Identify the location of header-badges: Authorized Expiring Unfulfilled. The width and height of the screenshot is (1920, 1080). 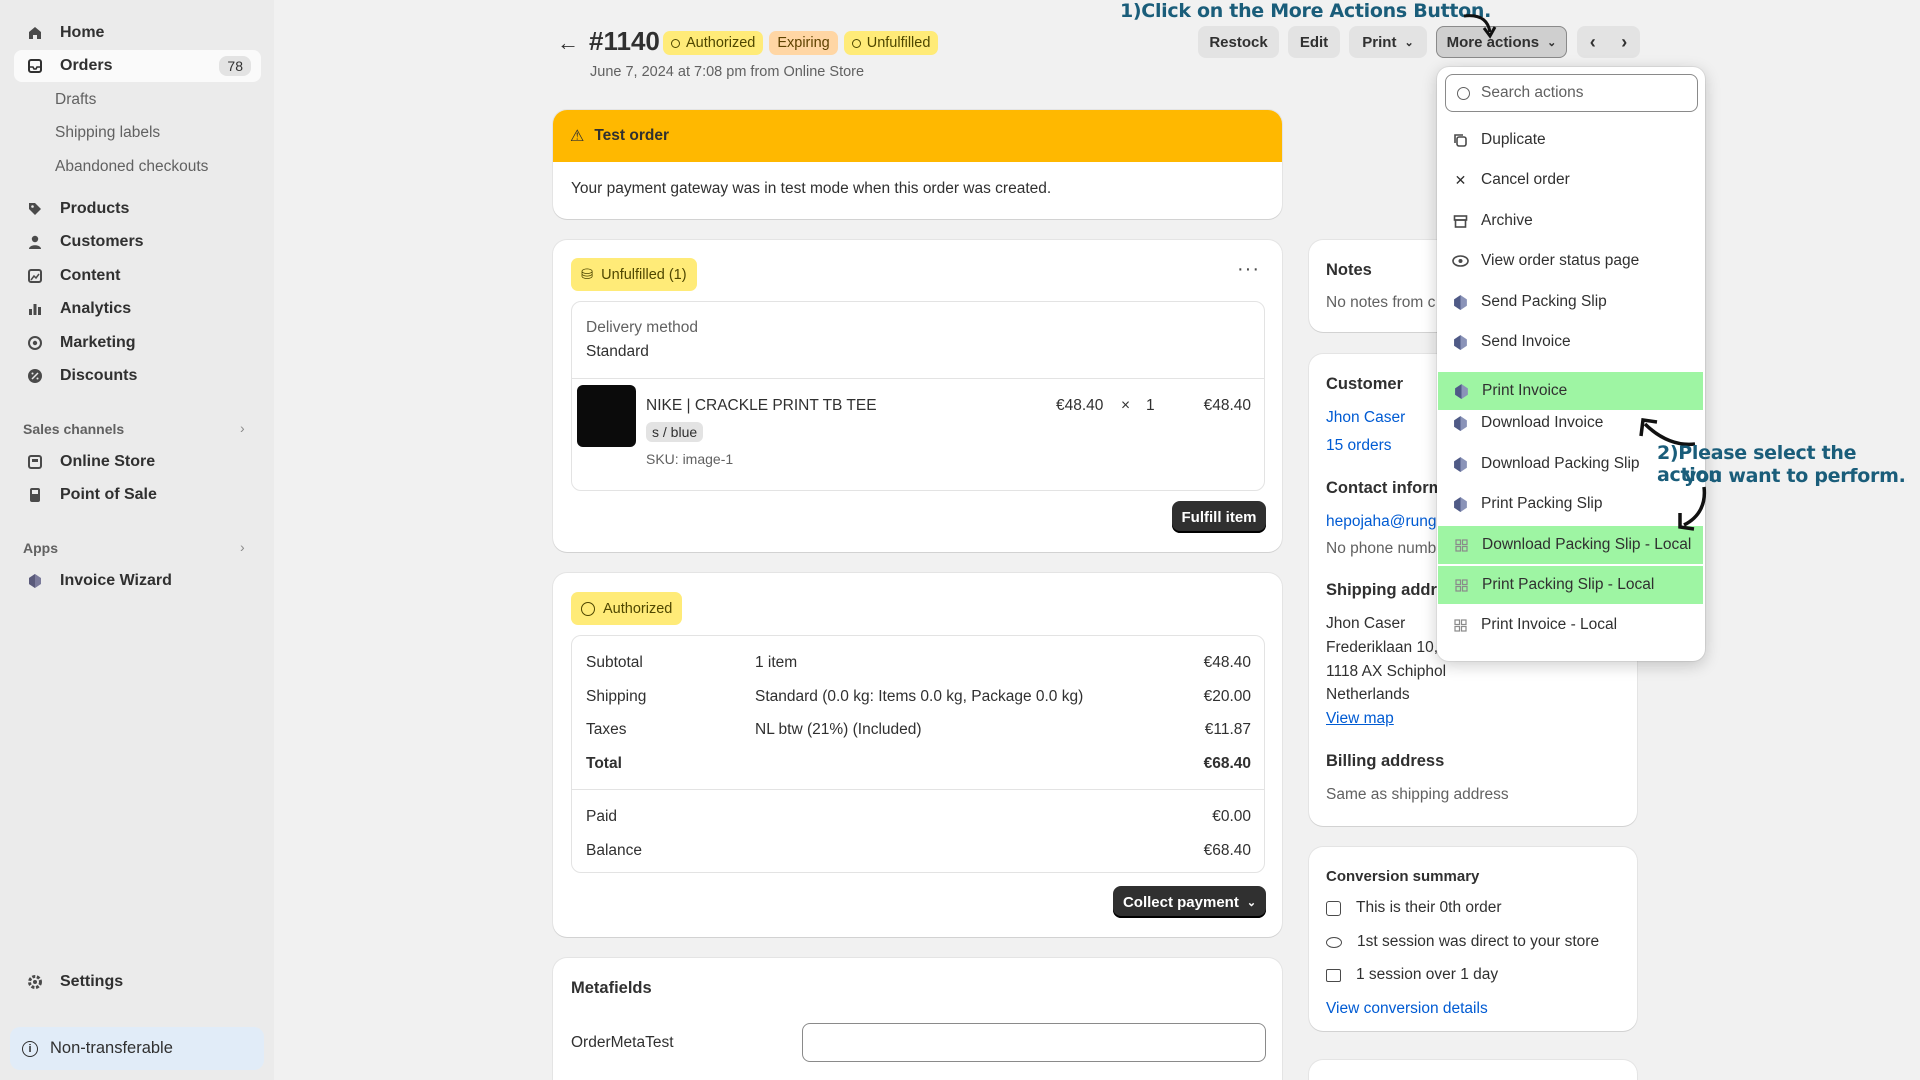
(801, 43).